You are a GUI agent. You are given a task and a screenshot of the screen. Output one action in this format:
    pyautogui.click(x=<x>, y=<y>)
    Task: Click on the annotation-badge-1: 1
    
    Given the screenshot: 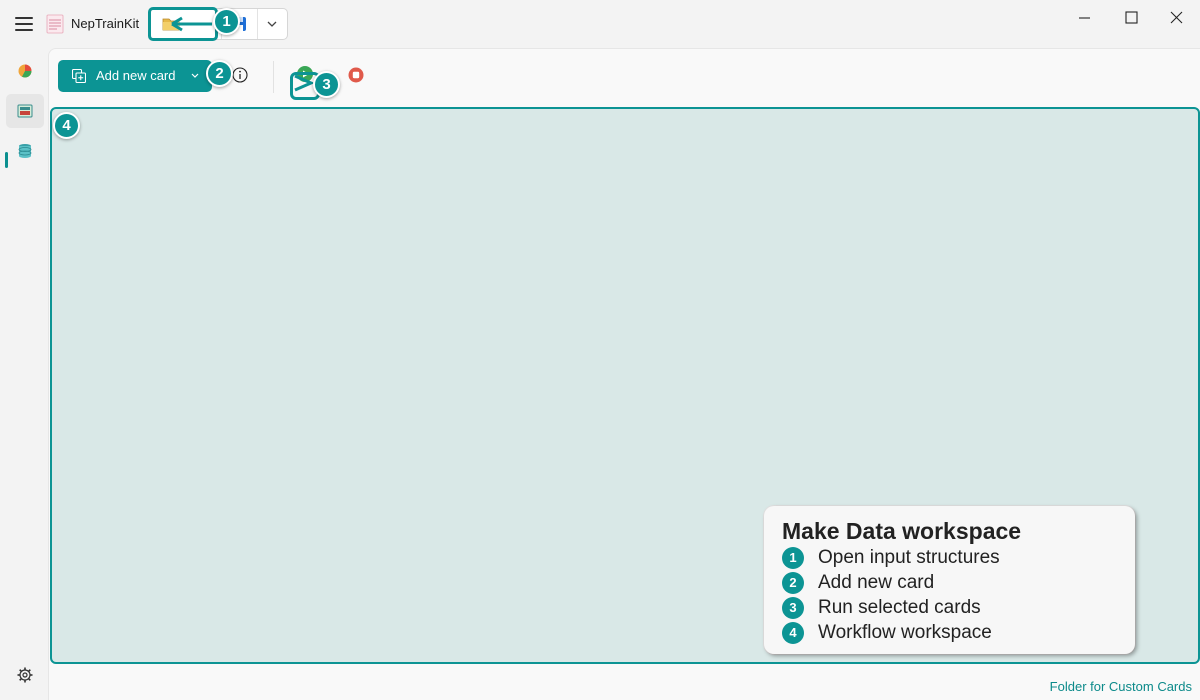 What is the action you would take?
    pyautogui.click(x=226, y=21)
    